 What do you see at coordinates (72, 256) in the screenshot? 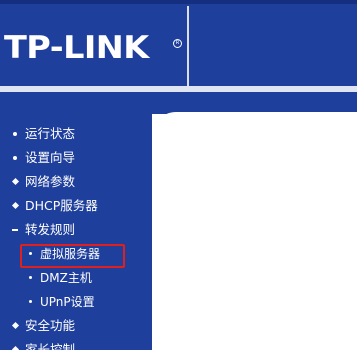
I see `highlight-annotation-box` at bounding box center [72, 256].